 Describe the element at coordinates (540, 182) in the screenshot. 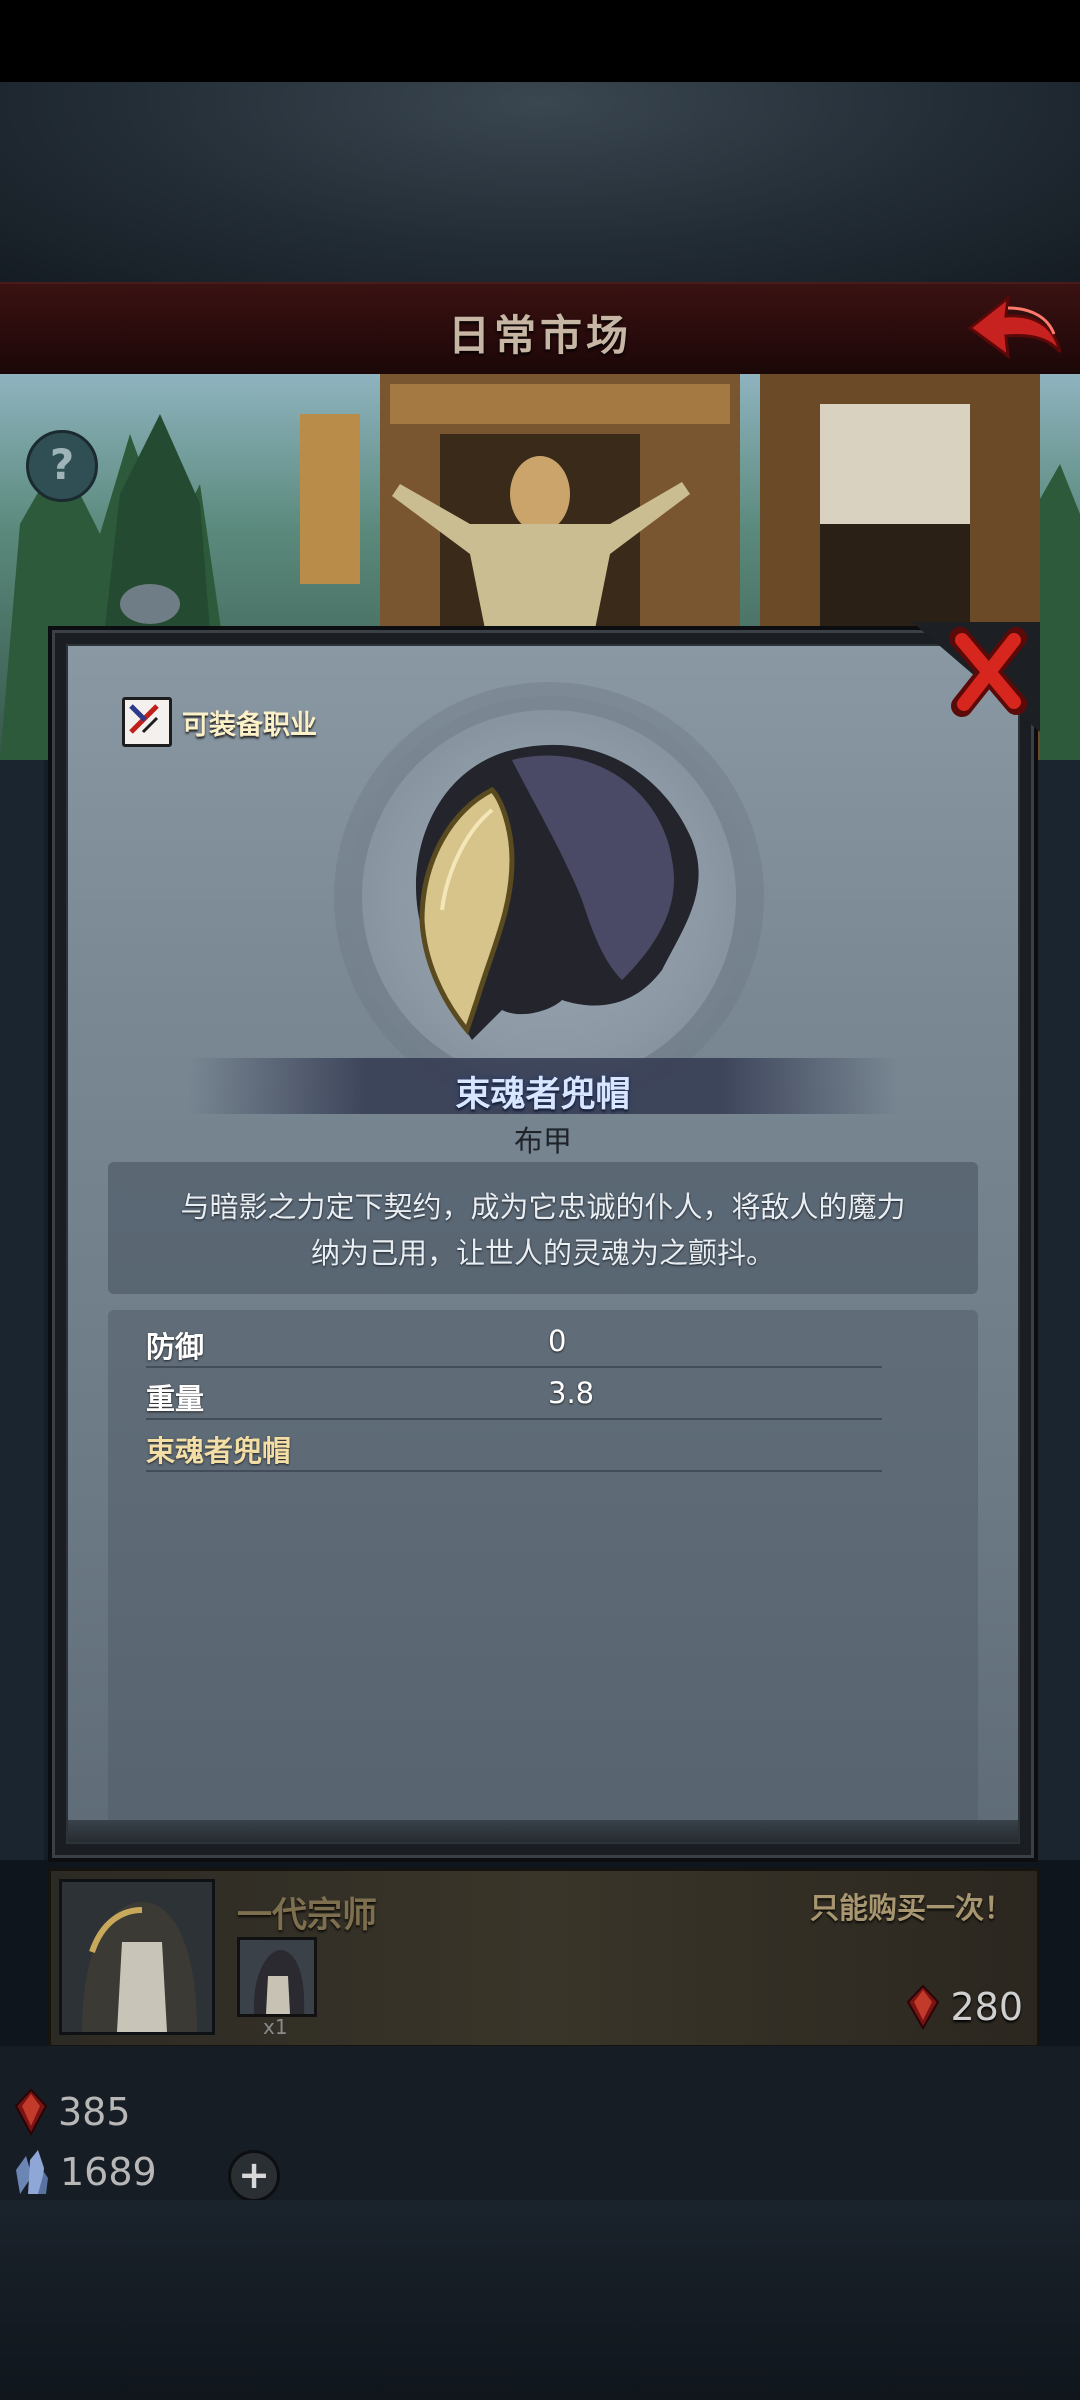

I see `top-background` at that location.